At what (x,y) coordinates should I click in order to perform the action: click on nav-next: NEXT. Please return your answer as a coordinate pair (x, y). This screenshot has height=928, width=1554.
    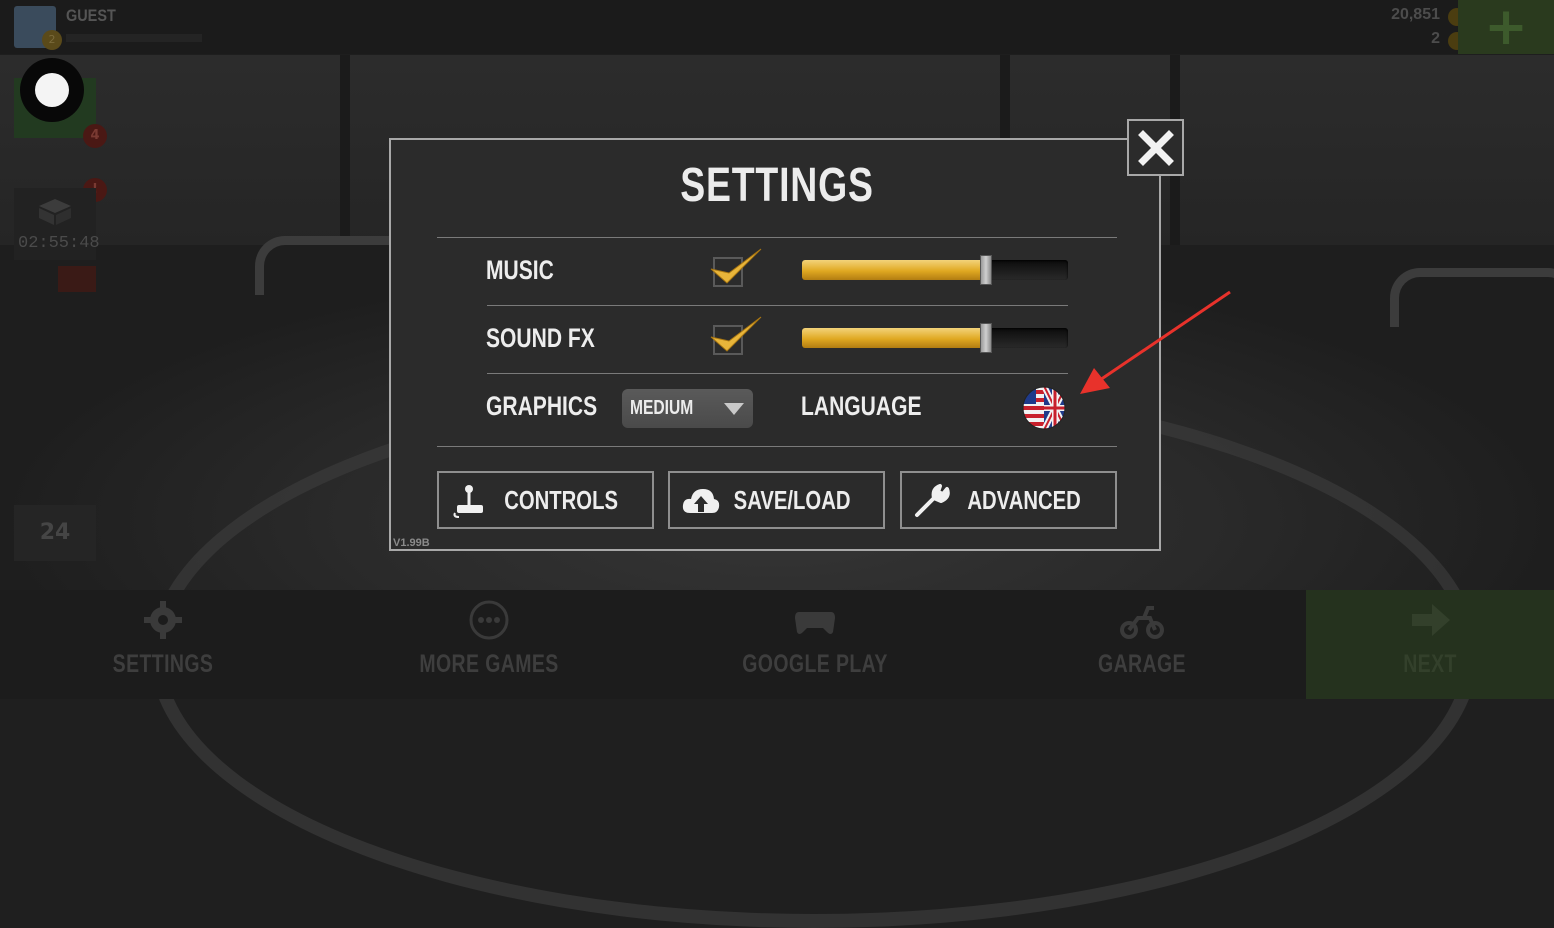
    Looking at the image, I should click on (1430, 638).